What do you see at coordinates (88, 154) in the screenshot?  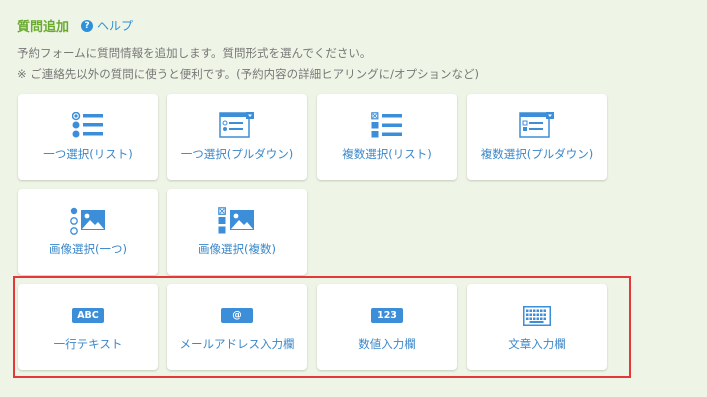 I see `question-type-label: 一つ選択(リスト)` at bounding box center [88, 154].